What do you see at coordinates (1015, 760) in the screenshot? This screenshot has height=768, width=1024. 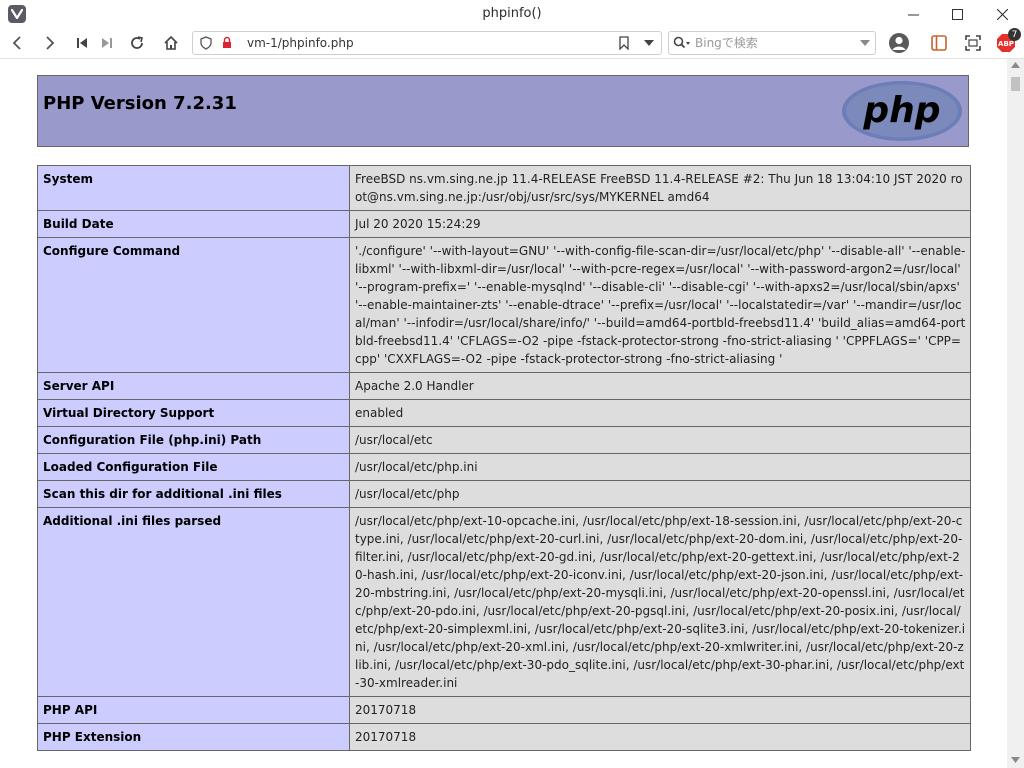 I see `scroll-down-arrow-icon` at bounding box center [1015, 760].